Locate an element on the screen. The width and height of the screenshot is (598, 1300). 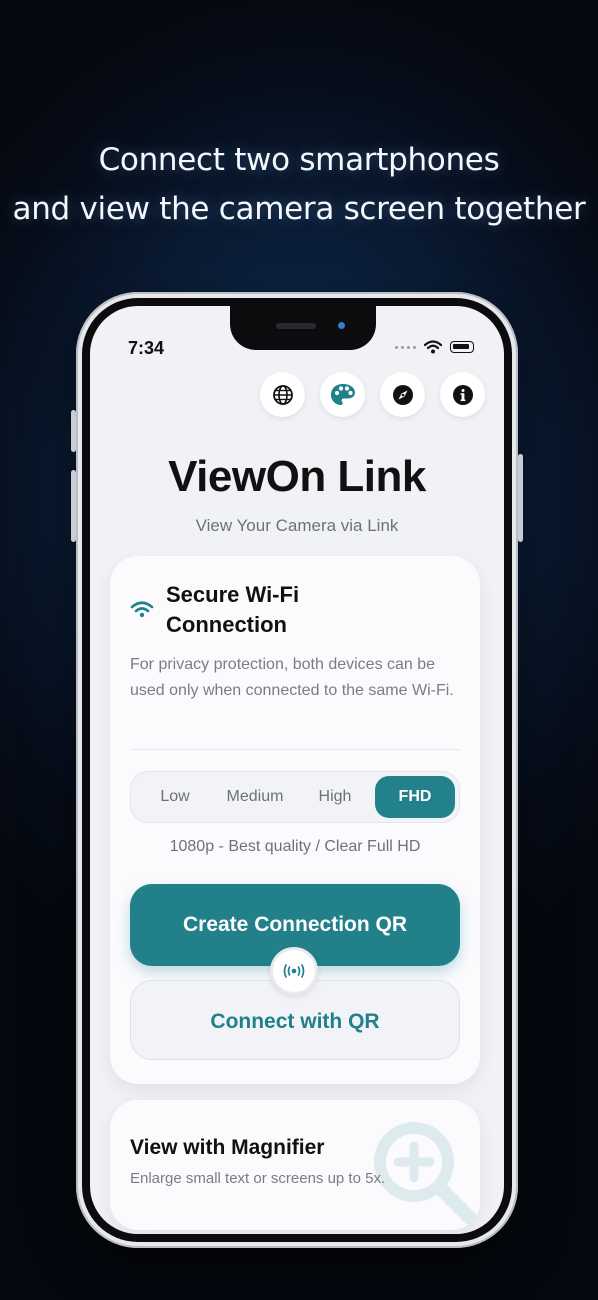
wifi-status-icon is located at coordinates (433, 347).